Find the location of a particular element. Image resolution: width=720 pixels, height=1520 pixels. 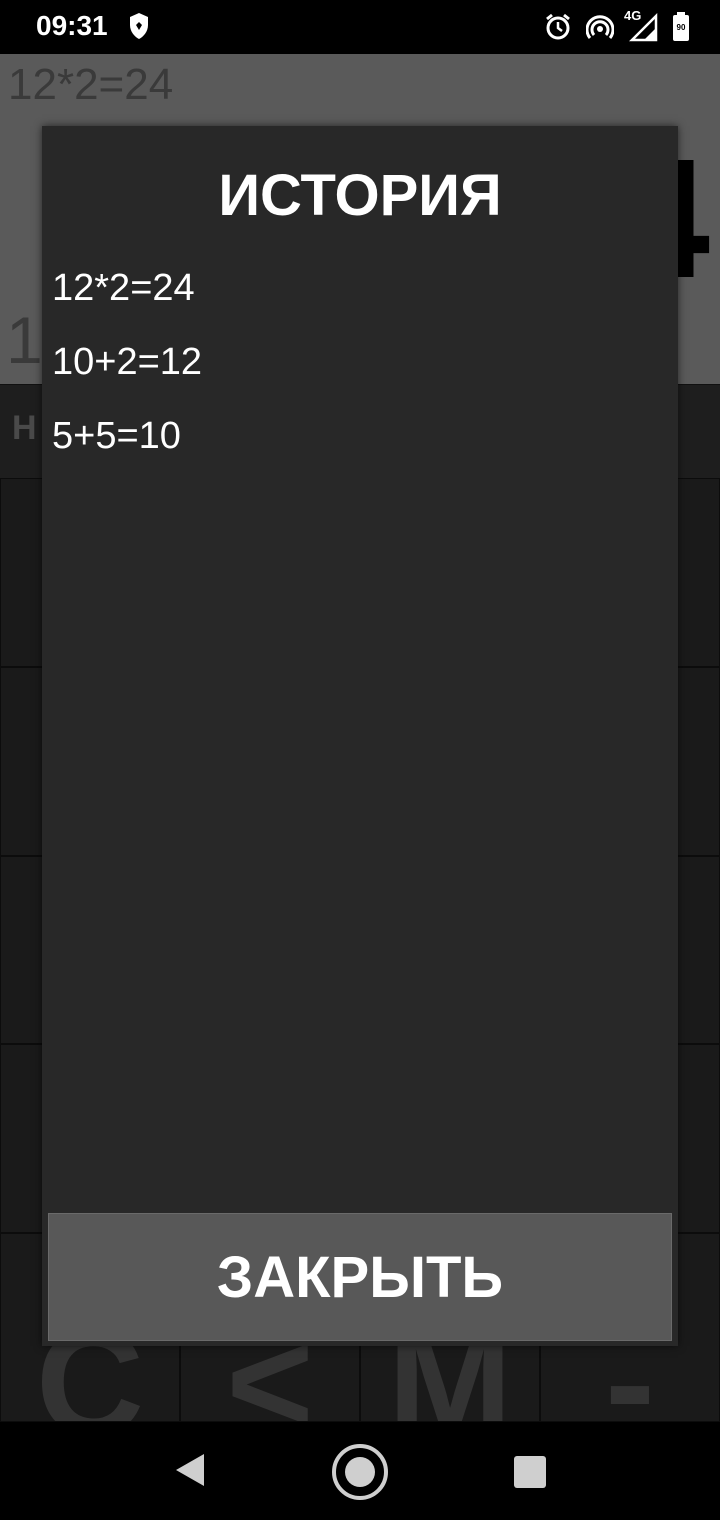

history-item: 12*2=24 is located at coordinates (127, 303).